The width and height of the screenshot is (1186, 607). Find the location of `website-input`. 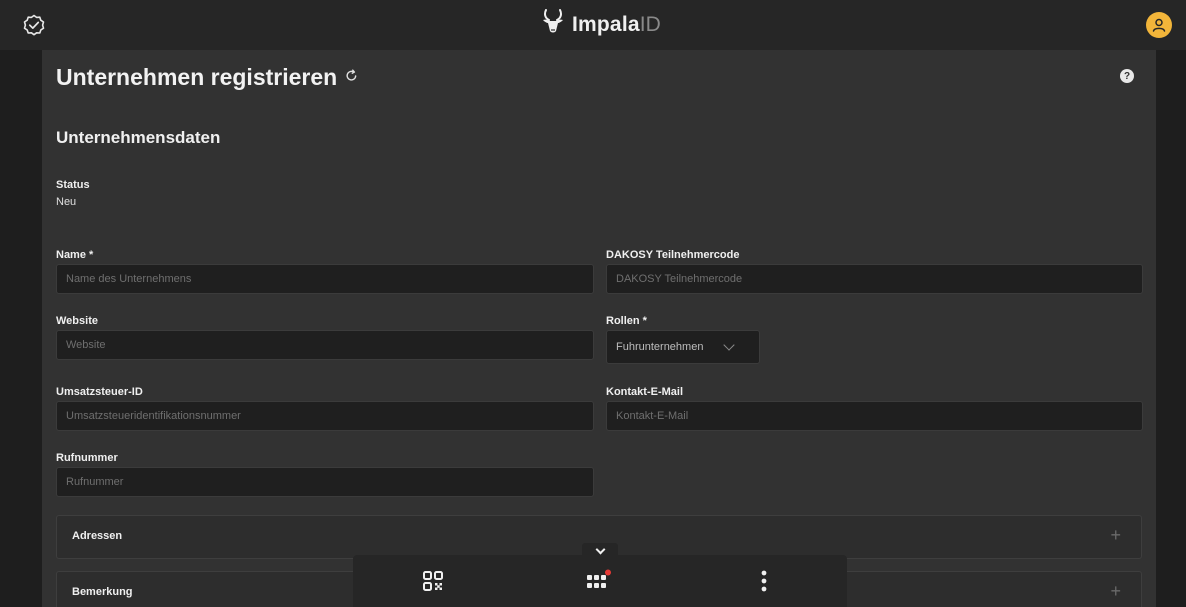

website-input is located at coordinates (325, 345).